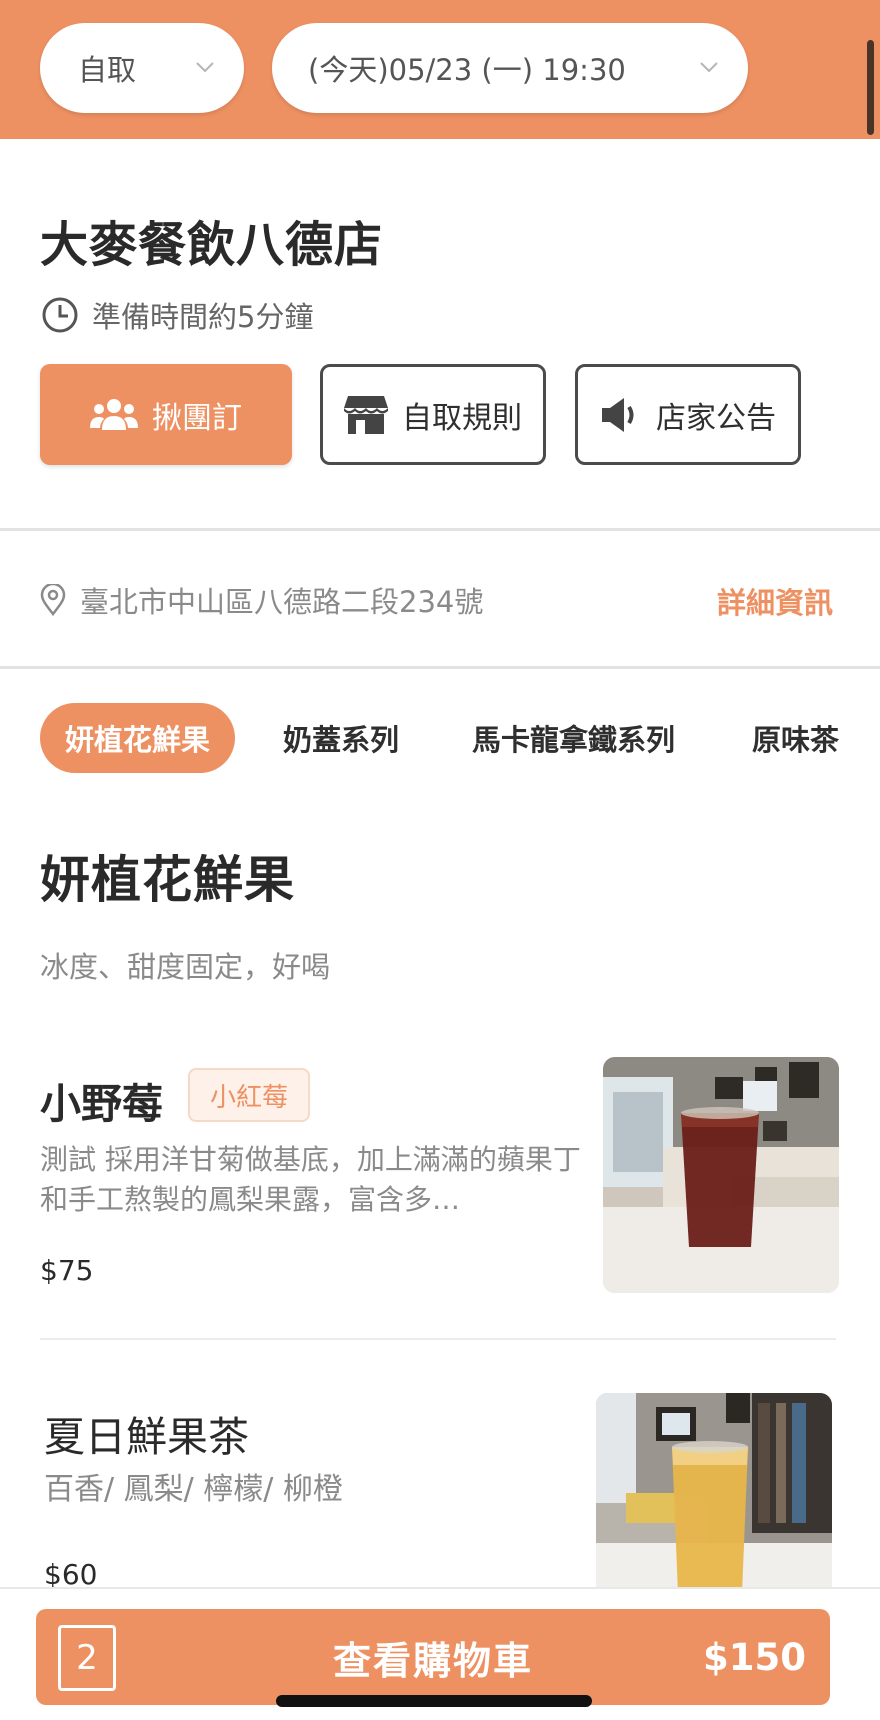 The height and width of the screenshot is (1720, 880). What do you see at coordinates (716, 418) in the screenshot?
I see `store-announcement-label: 店家公告` at bounding box center [716, 418].